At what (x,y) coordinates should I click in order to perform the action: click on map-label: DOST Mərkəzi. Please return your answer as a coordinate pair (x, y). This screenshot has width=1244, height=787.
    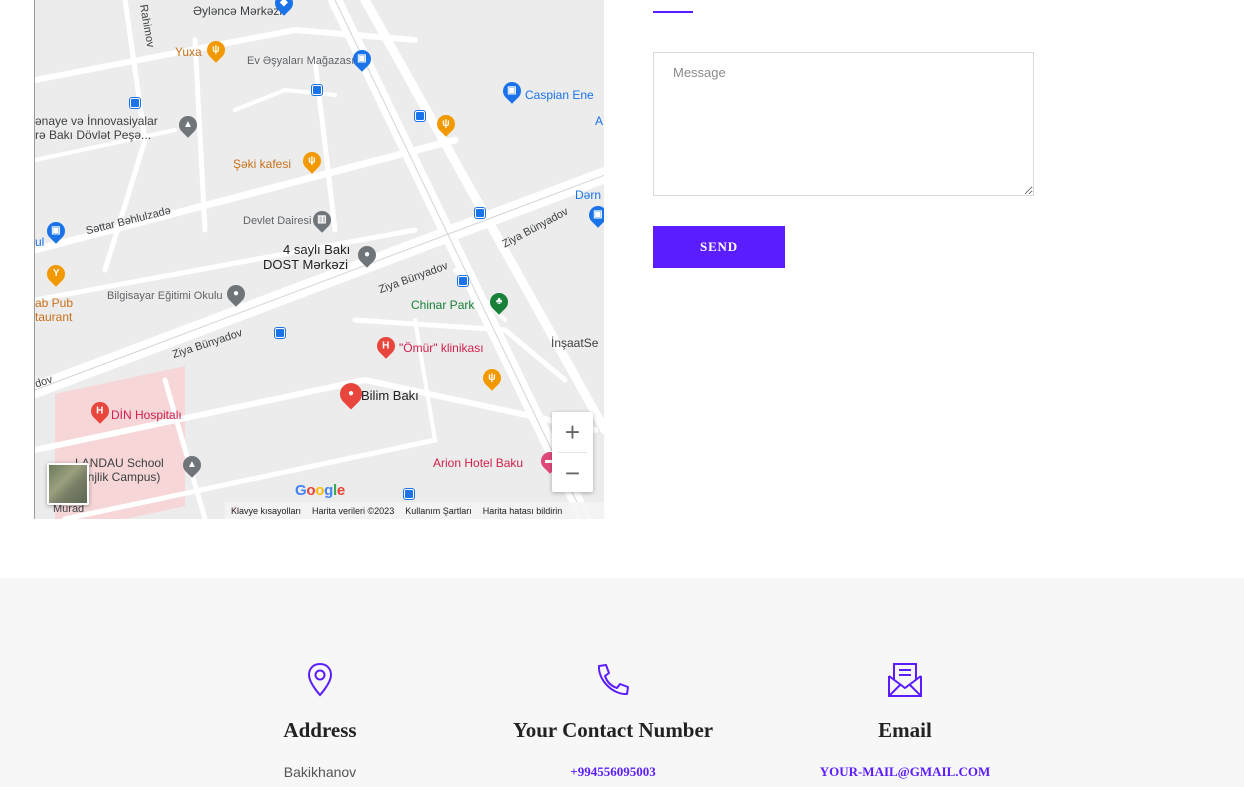
    Looking at the image, I should click on (305, 264).